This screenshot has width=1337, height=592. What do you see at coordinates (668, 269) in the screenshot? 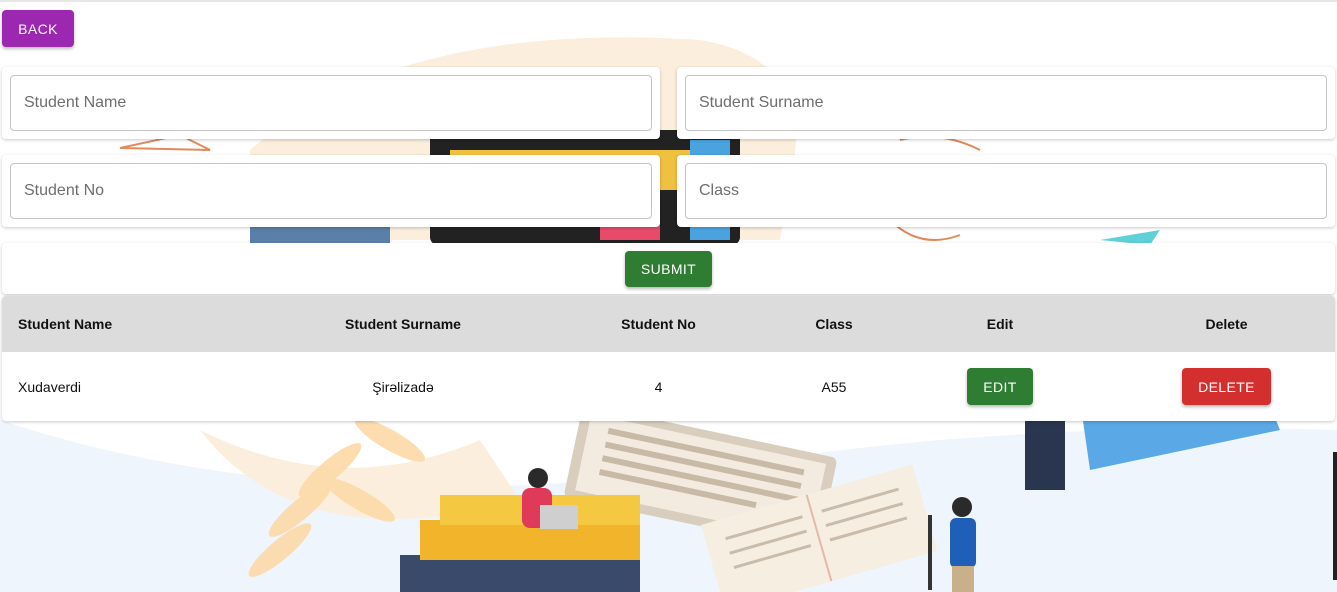
I see `submit-button: SUBMIT` at bounding box center [668, 269].